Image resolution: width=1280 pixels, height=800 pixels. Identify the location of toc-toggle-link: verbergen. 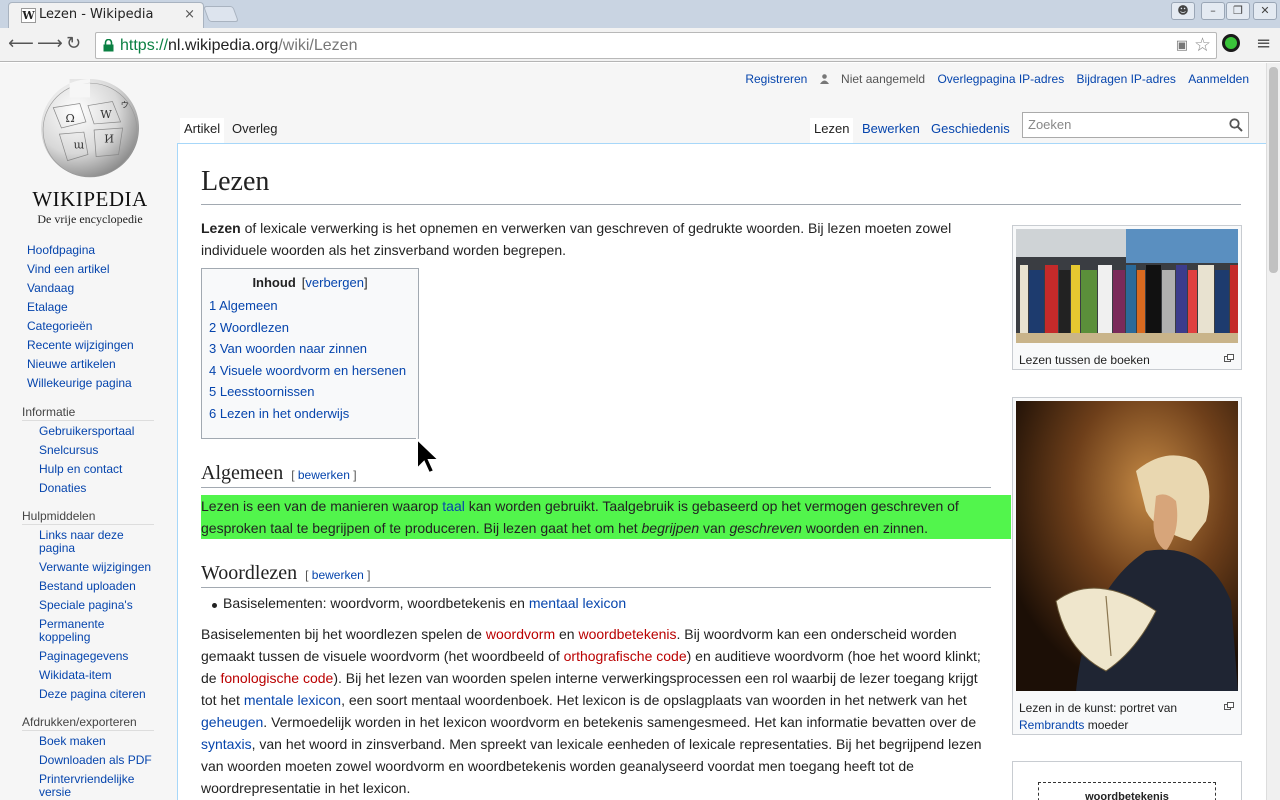
(334, 282).